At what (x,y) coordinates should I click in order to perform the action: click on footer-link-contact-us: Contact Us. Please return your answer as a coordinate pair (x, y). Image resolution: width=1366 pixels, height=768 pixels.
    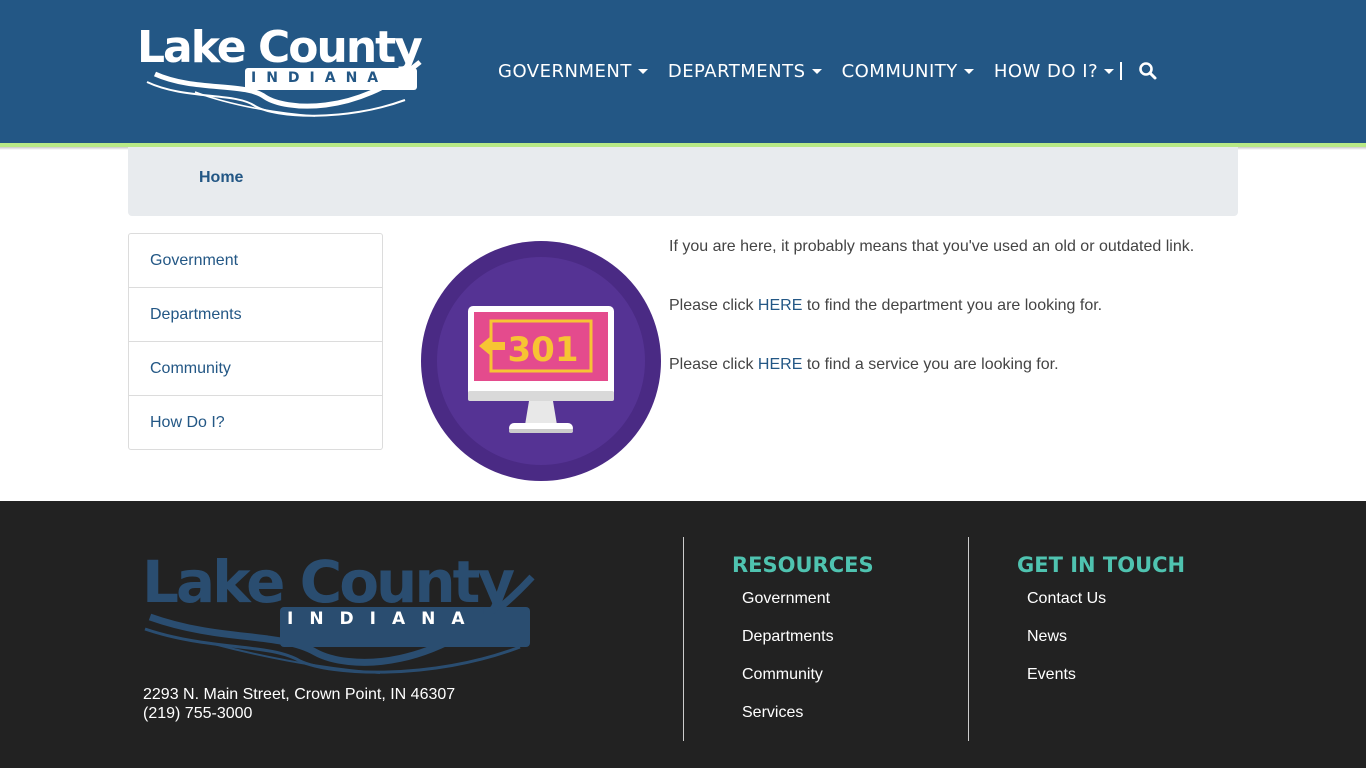
    Looking at the image, I should click on (1106, 608).